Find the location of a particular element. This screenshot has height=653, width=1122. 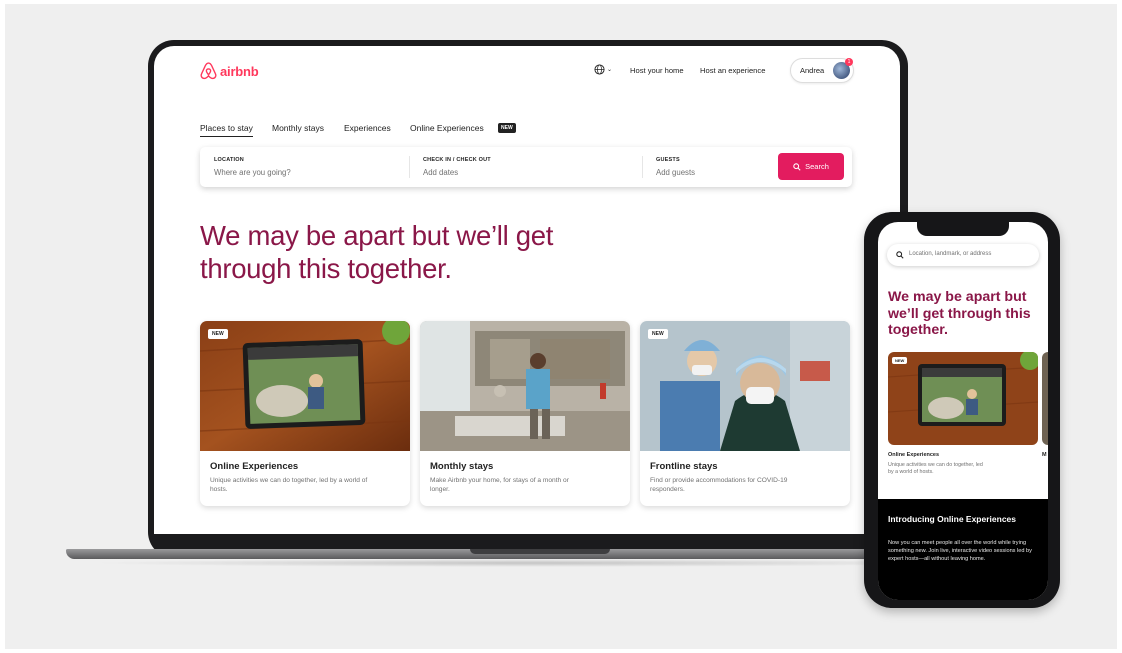

search-button: Search is located at coordinates (811, 166).